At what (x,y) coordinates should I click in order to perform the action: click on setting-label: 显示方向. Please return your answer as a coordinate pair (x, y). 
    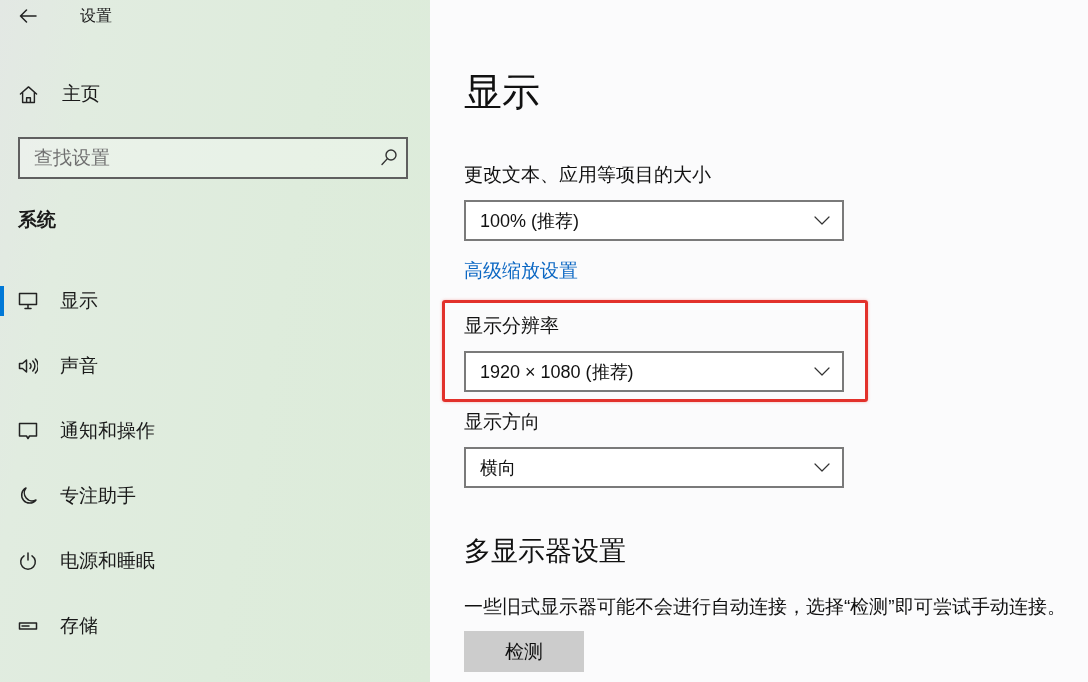
    Looking at the image, I should click on (502, 422).